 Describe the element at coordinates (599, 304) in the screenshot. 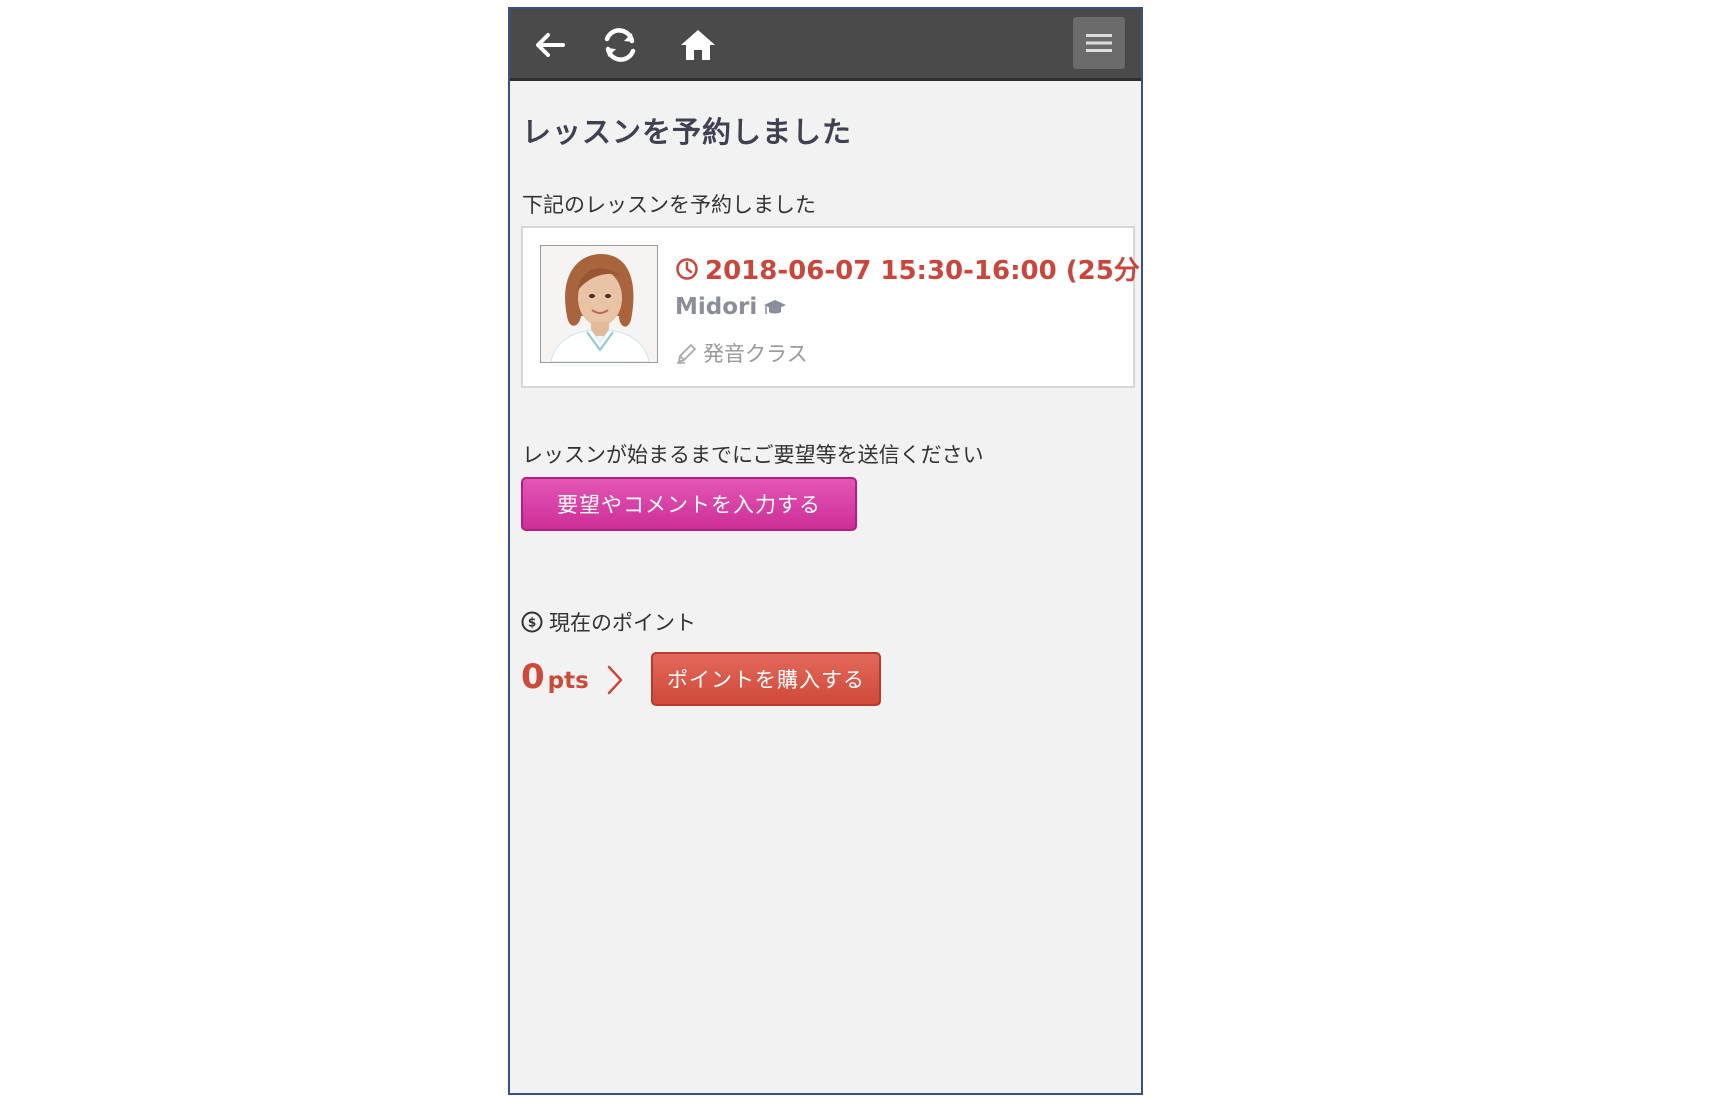

I see `teacher-avatar` at that location.